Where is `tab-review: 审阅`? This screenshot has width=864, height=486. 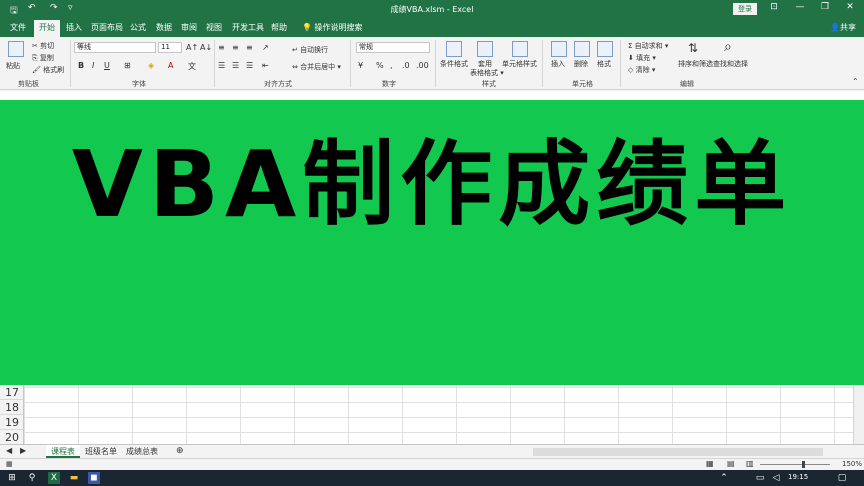
tab-review: 审阅 is located at coordinates (189, 27).